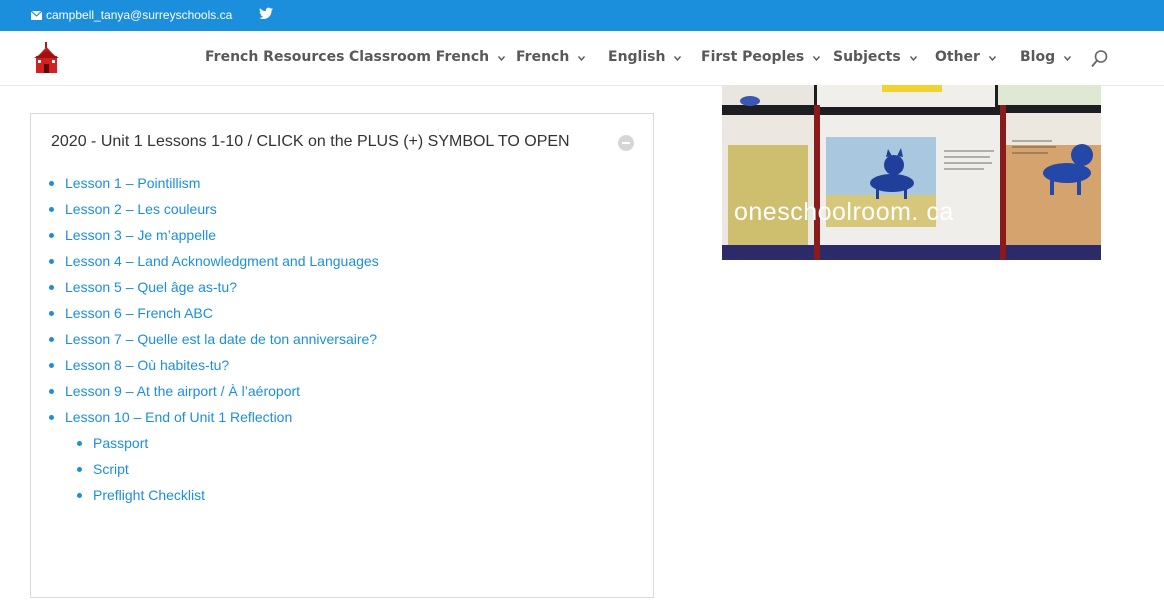 Image resolution: width=1164 pixels, height=601 pixels. I want to click on nav-label: Blog, so click(1038, 57).